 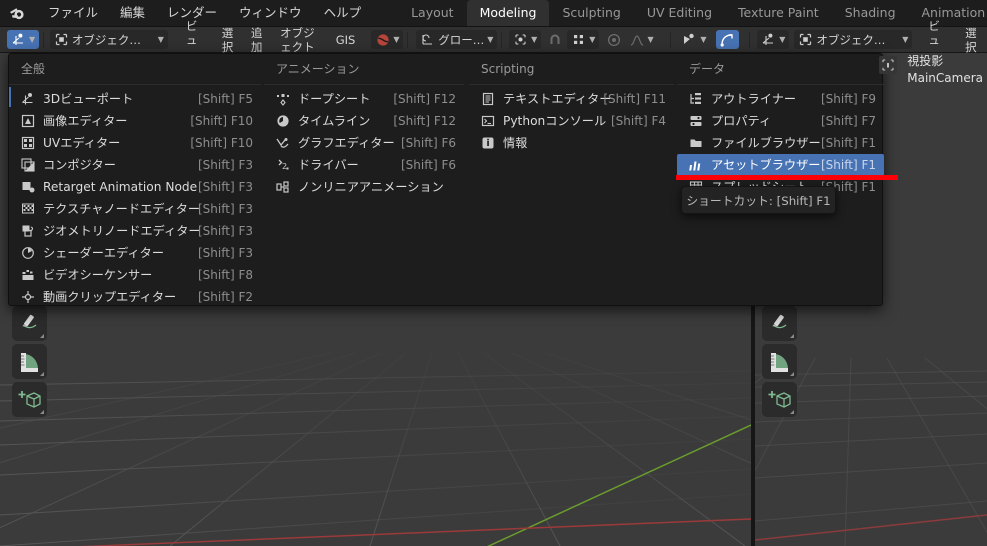 I want to click on snap-target-selector: ▼, so click(x=583, y=39).